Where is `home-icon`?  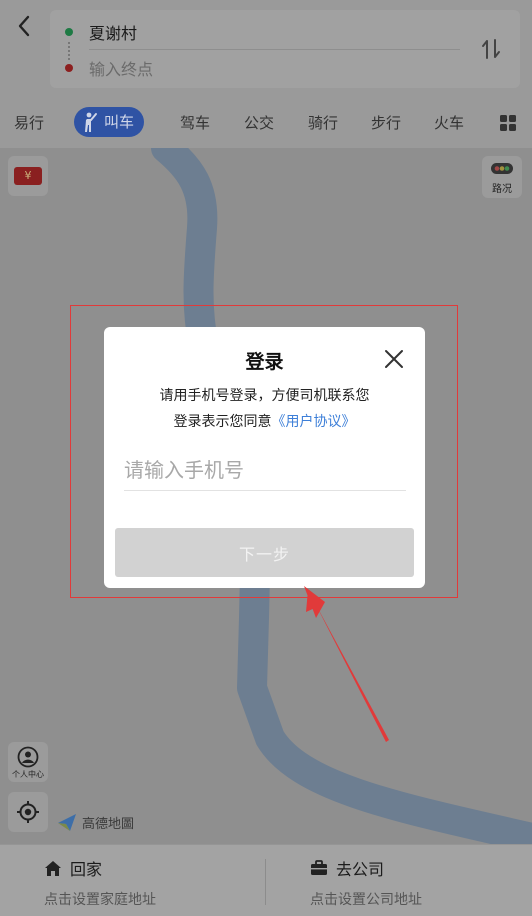 home-icon is located at coordinates (53, 868).